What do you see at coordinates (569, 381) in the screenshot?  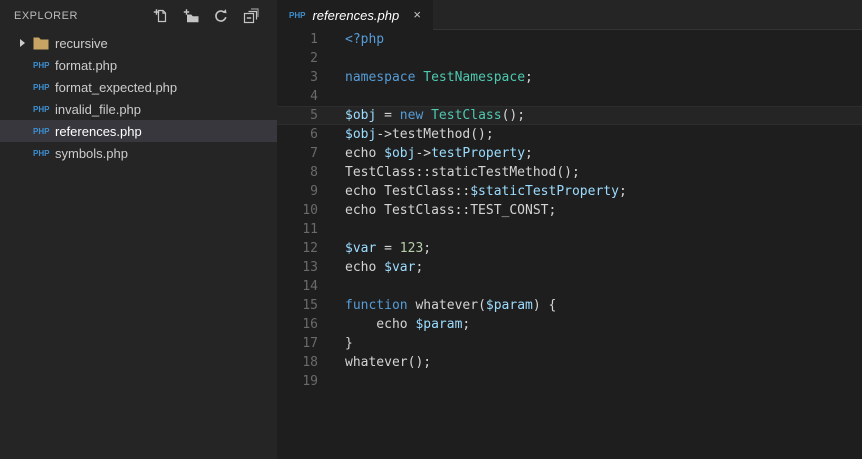 I see `code-line-19: 19` at bounding box center [569, 381].